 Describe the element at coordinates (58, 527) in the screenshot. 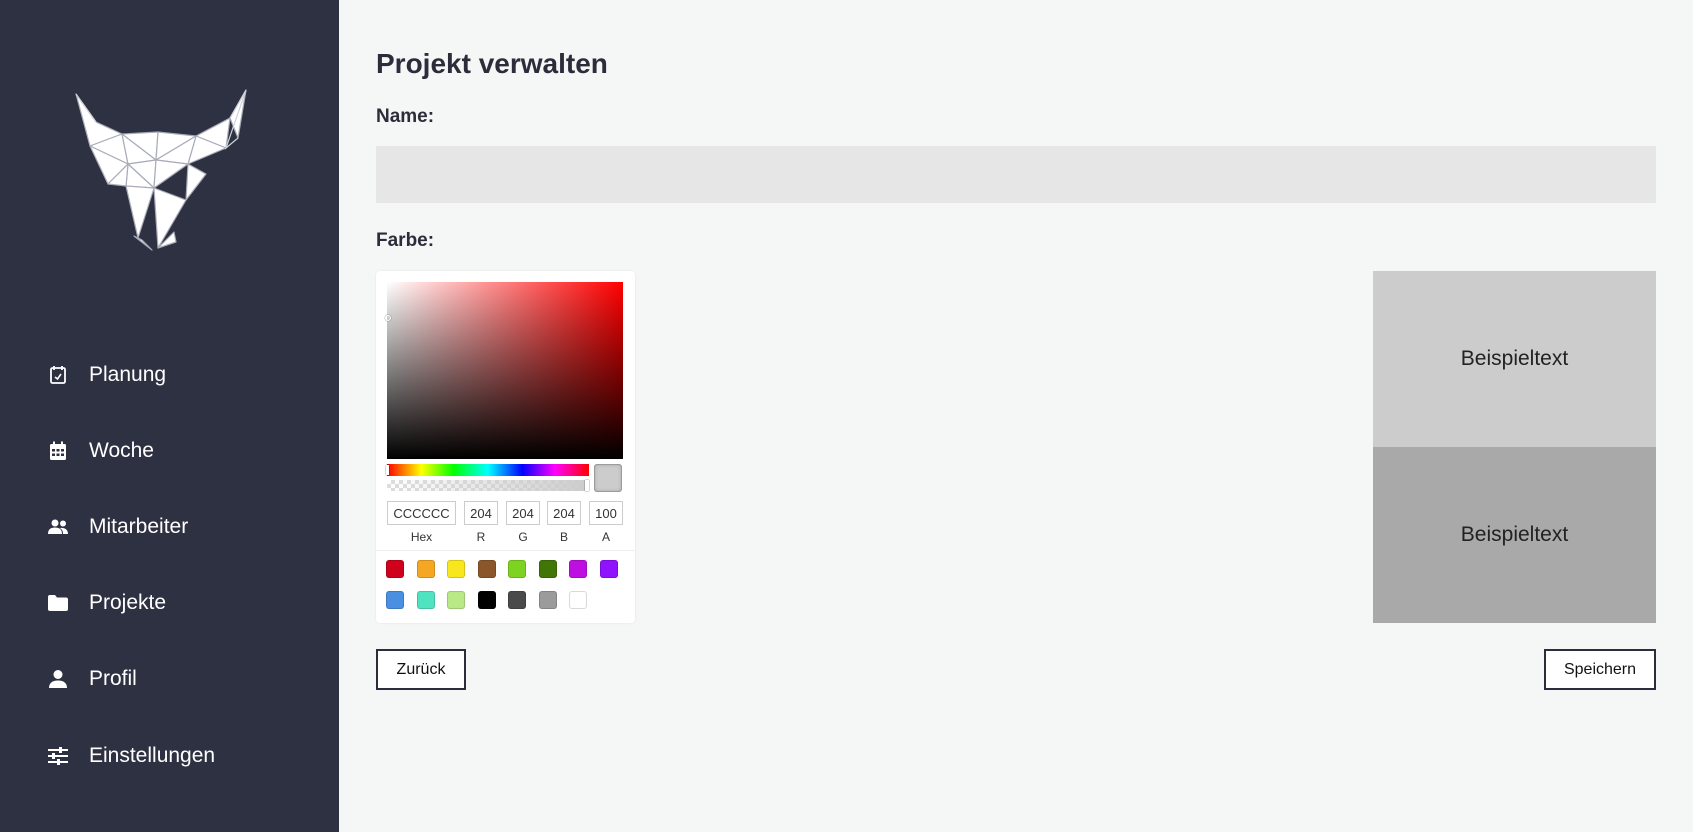

I see `people-icon` at that location.